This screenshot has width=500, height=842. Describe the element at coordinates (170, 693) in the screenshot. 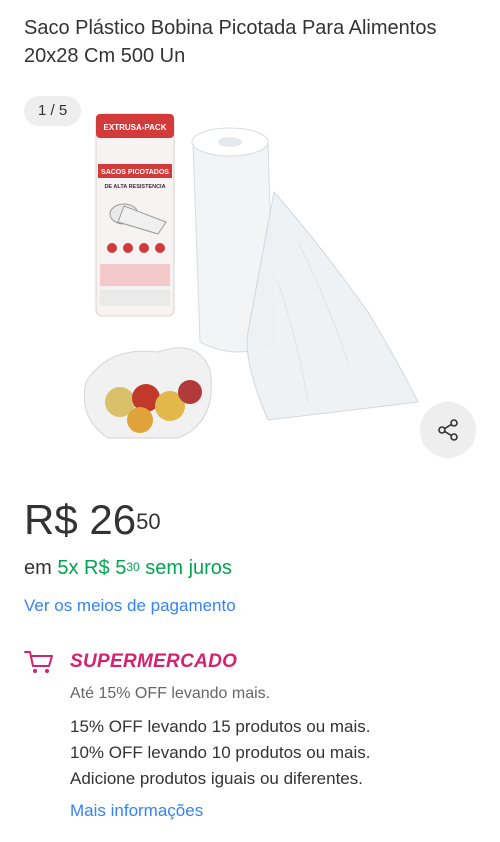

I see `promo-subtitle: Até 15% OFF levando mais.` at that location.